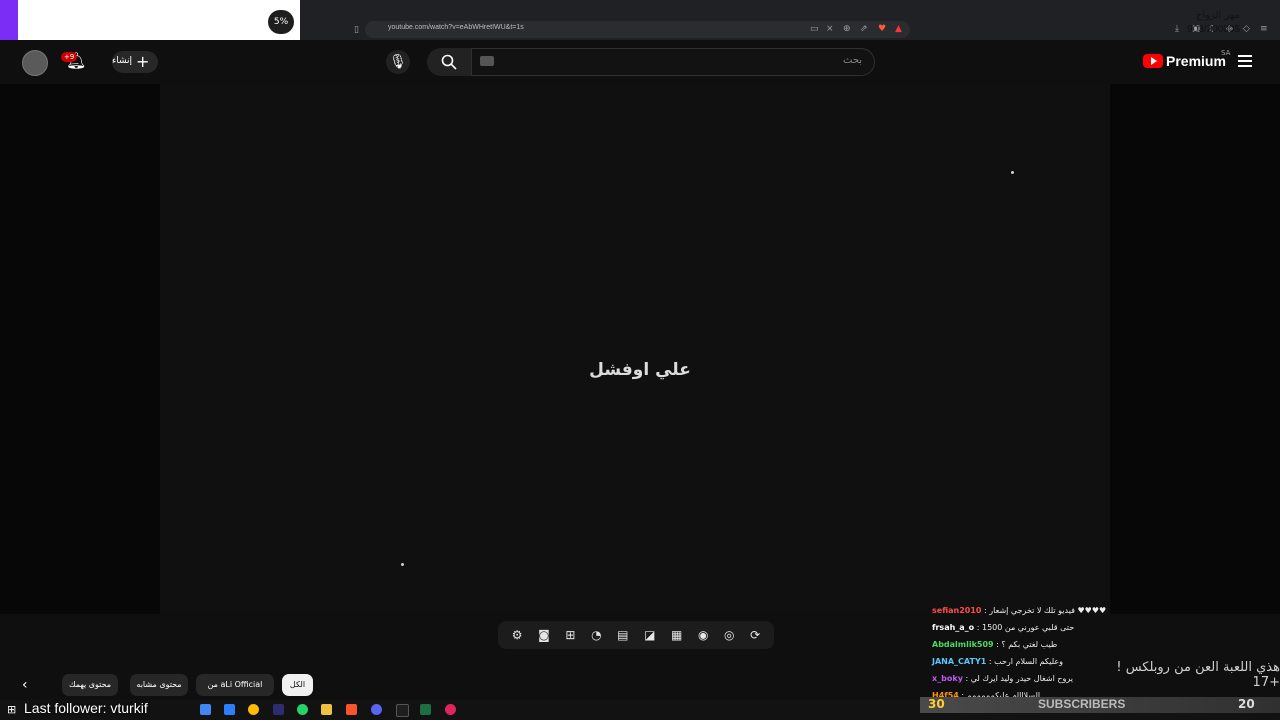  Describe the element at coordinates (673, 62) in the screenshot. I see `search-input` at that location.